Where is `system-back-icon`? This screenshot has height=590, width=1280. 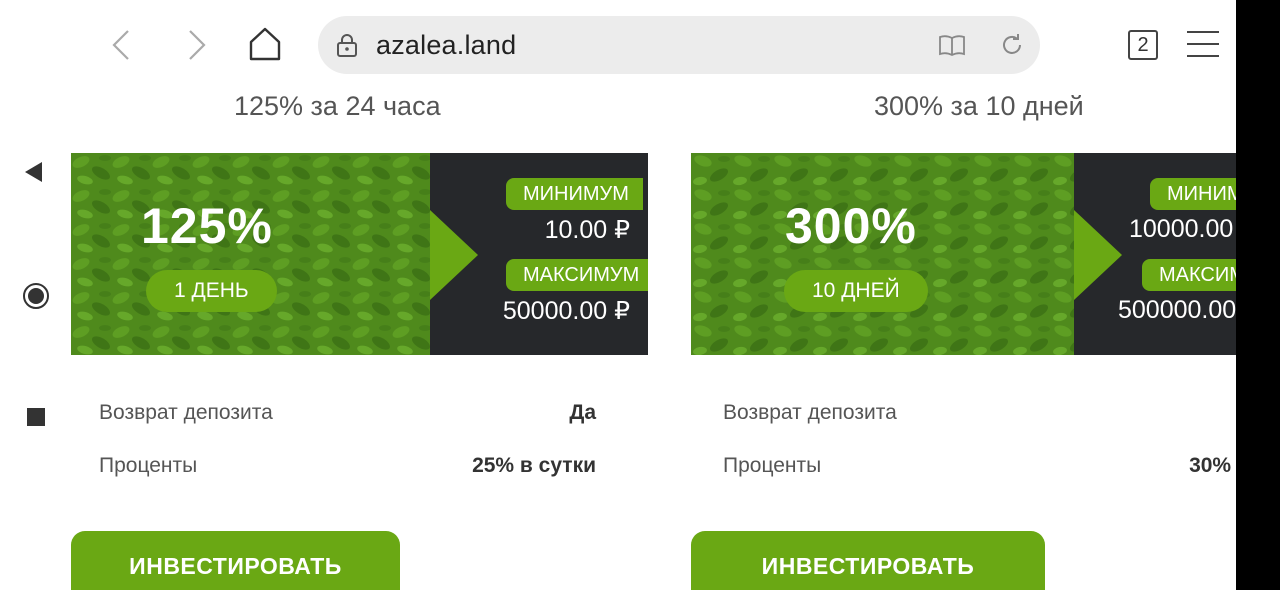 system-back-icon is located at coordinates (33, 172).